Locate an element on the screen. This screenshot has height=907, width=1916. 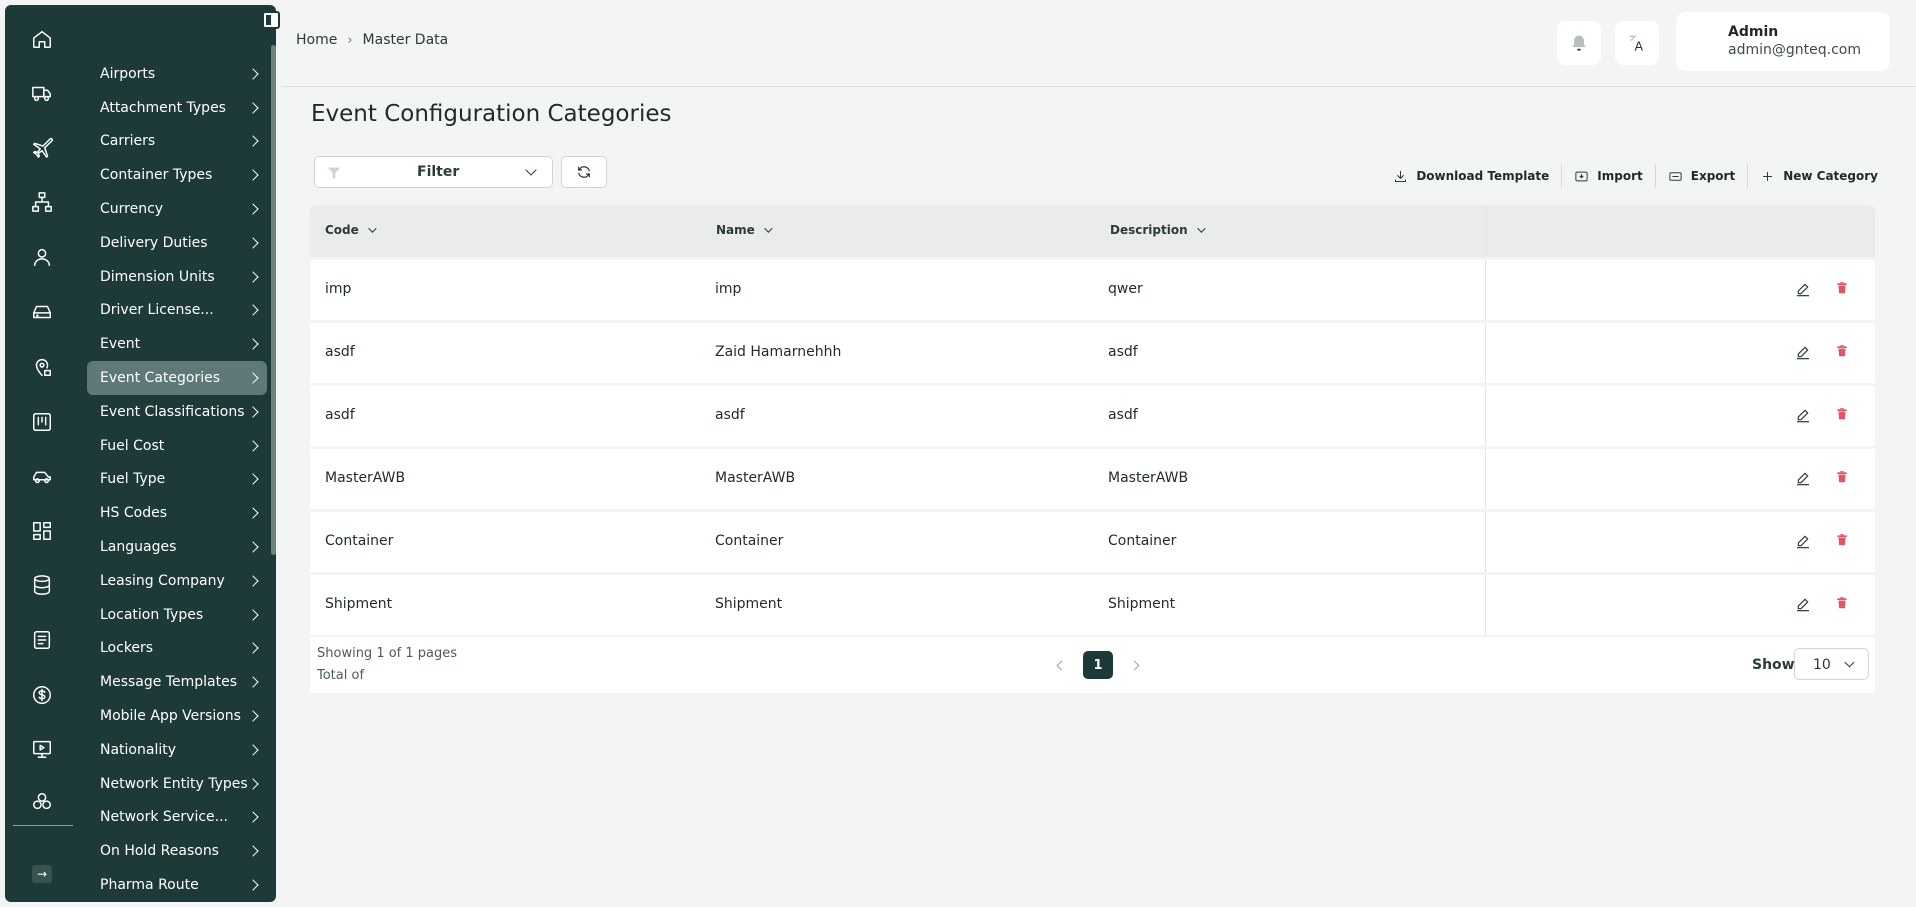
sidebar-item: Event Categories is located at coordinates (177, 378).